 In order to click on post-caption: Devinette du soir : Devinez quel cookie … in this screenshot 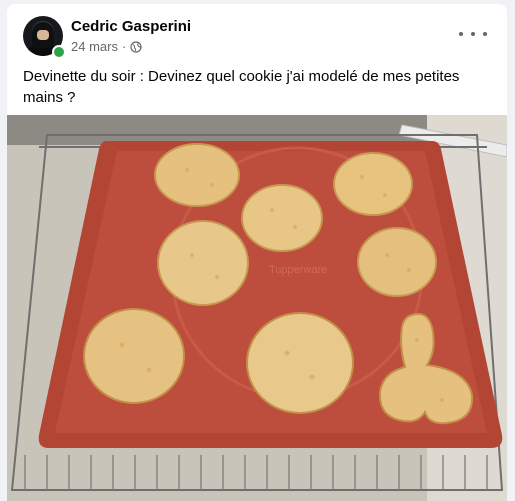, I will do `click(241, 87)`.